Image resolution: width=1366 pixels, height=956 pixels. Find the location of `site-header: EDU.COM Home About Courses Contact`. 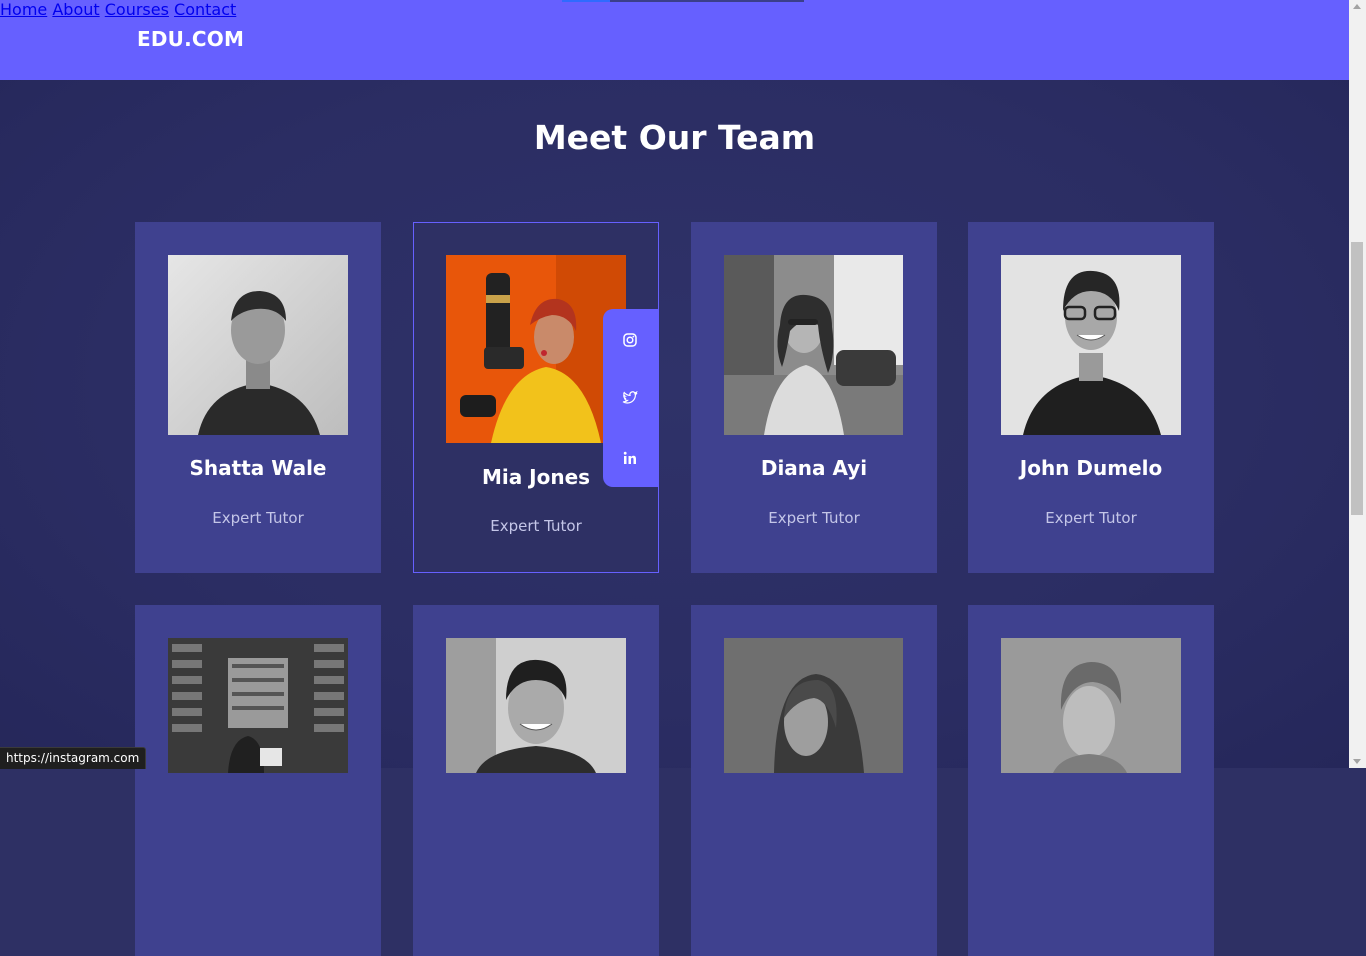

site-header: EDU.COM Home About Courses Contact is located at coordinates (674, 40).